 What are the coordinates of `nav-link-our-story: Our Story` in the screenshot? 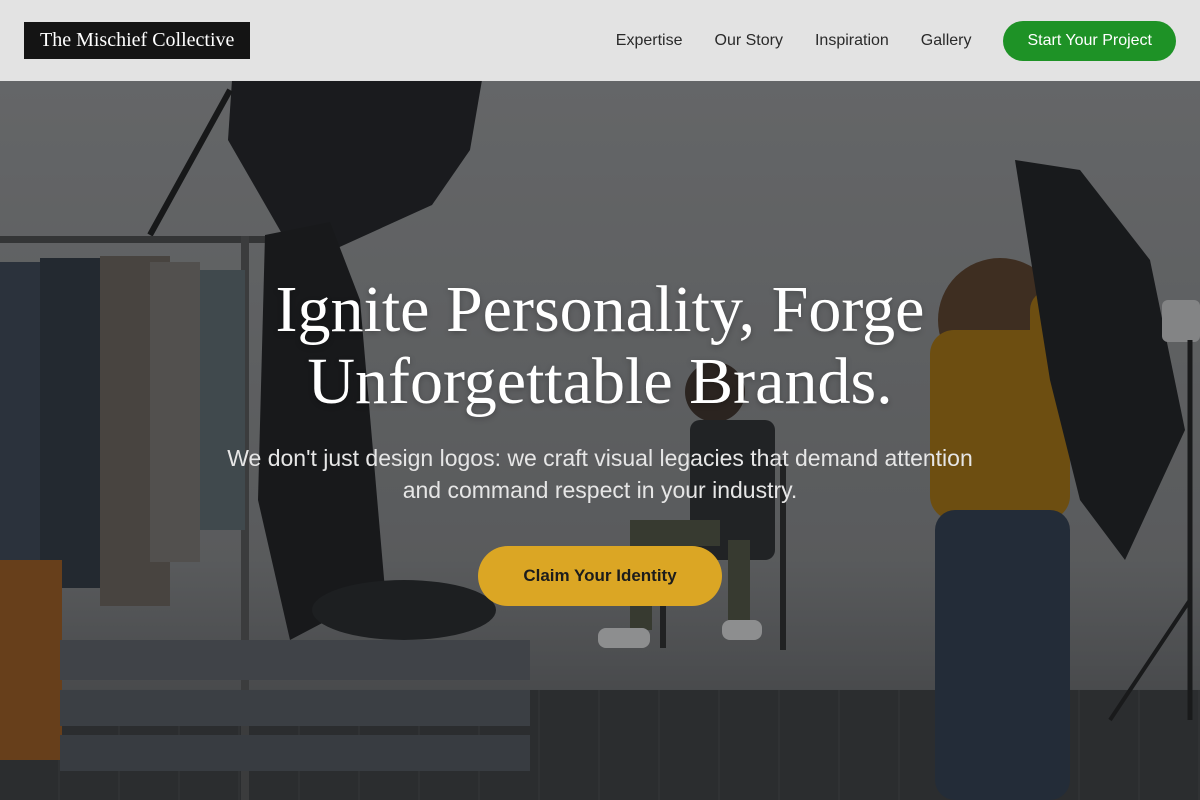 It's located at (749, 41).